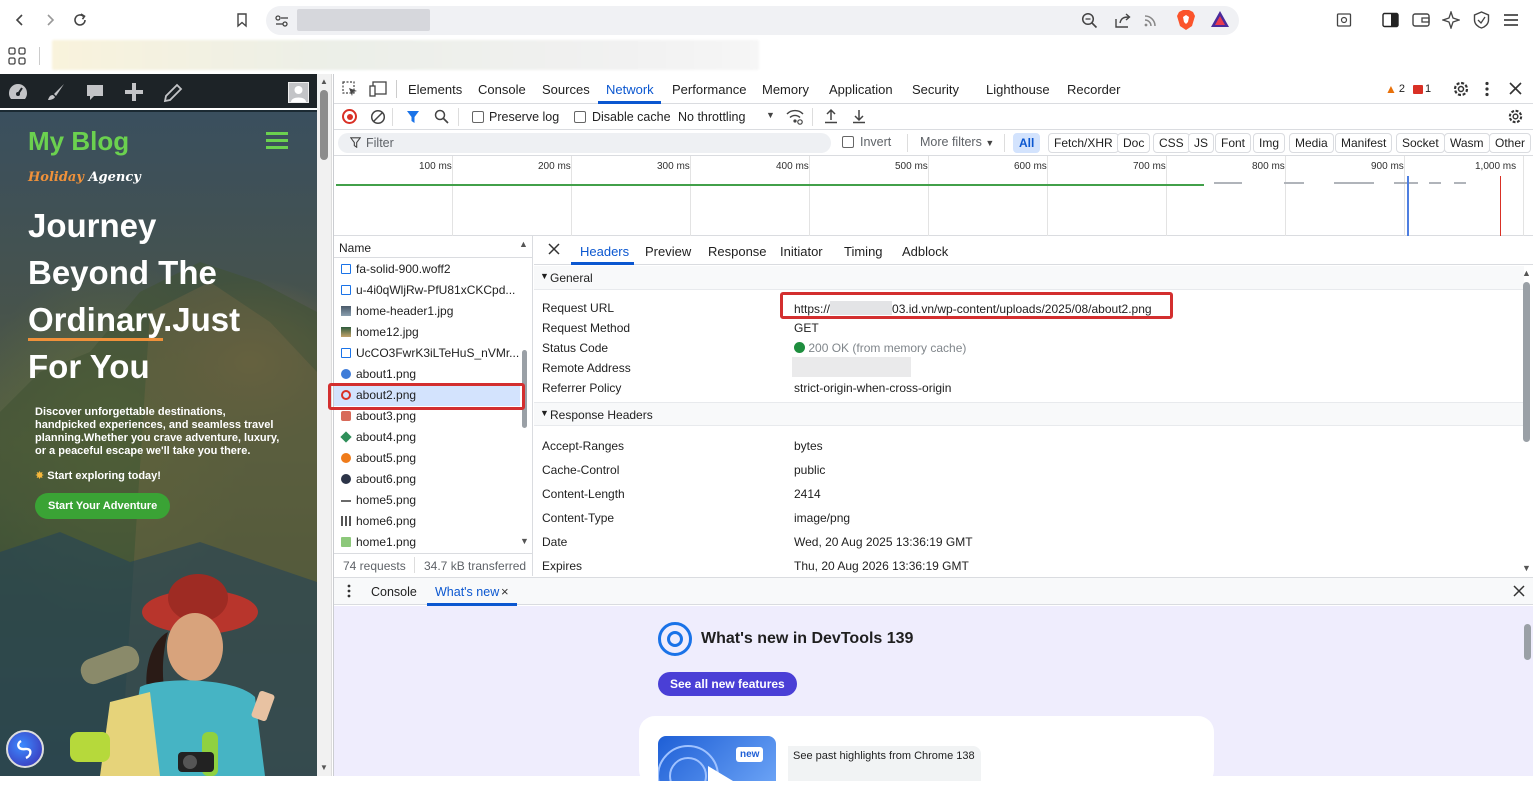 The image size is (1533, 786). What do you see at coordinates (604, 251) in the screenshot?
I see `tab-headers: Headers` at bounding box center [604, 251].